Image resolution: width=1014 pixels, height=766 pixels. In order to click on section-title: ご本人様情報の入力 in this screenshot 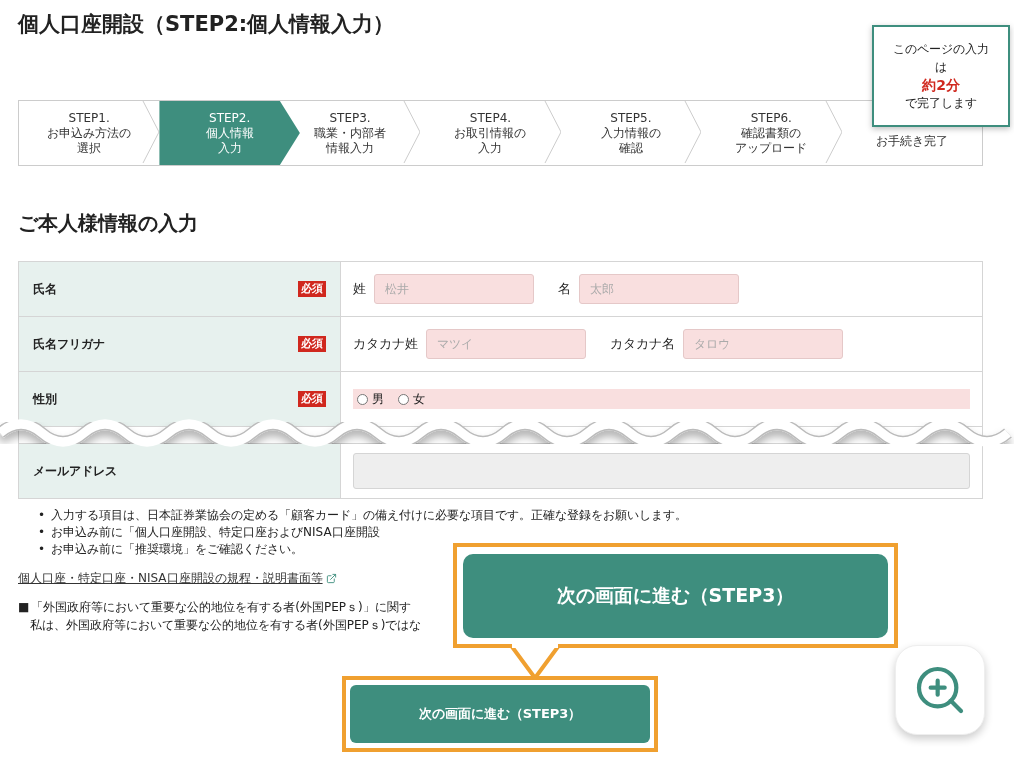, I will do `click(108, 223)`.